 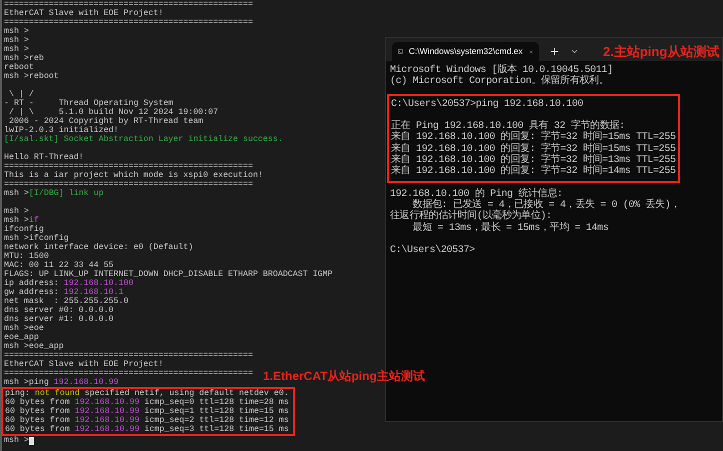 I want to click on terminal-line: MAC: 00 11 22 33 44 55, so click(x=59, y=265).